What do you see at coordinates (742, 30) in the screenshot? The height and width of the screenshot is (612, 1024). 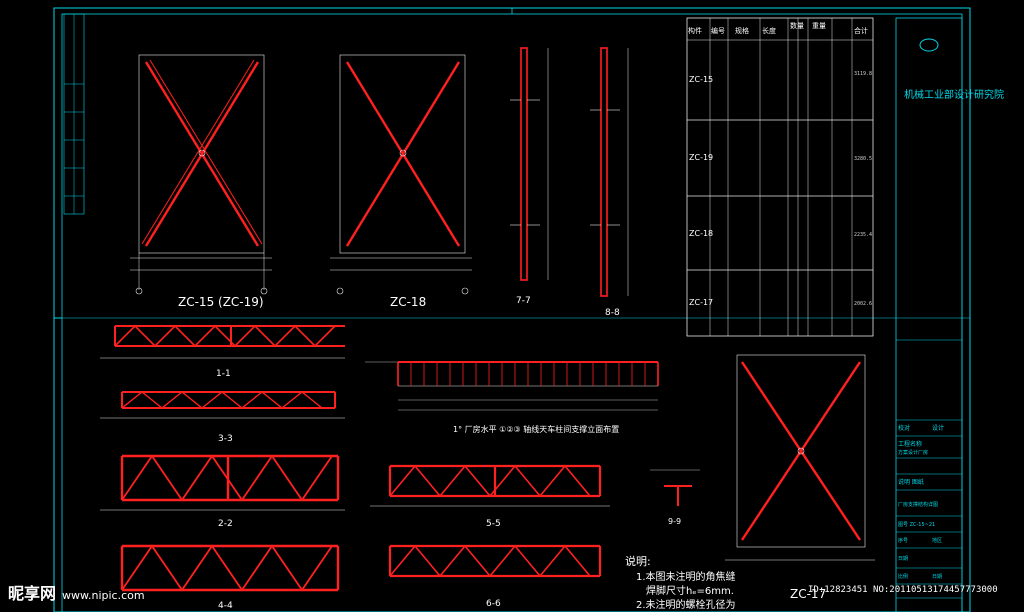 I see `table-header-spec: 规格` at bounding box center [742, 30].